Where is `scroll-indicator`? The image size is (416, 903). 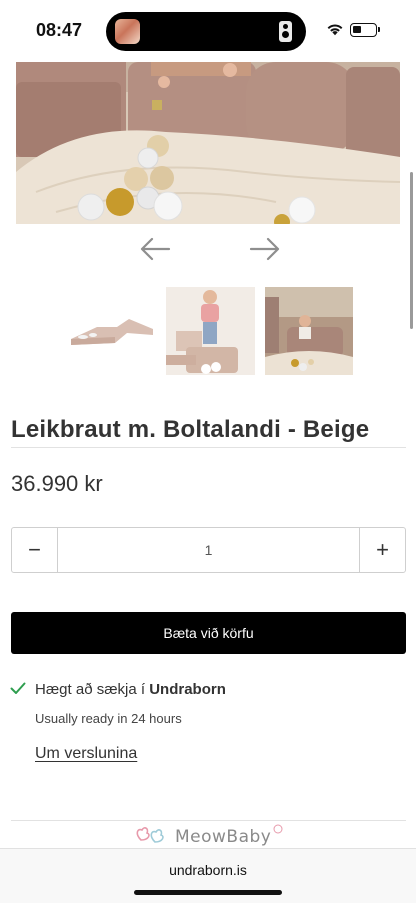
scroll-indicator is located at coordinates (411, 250).